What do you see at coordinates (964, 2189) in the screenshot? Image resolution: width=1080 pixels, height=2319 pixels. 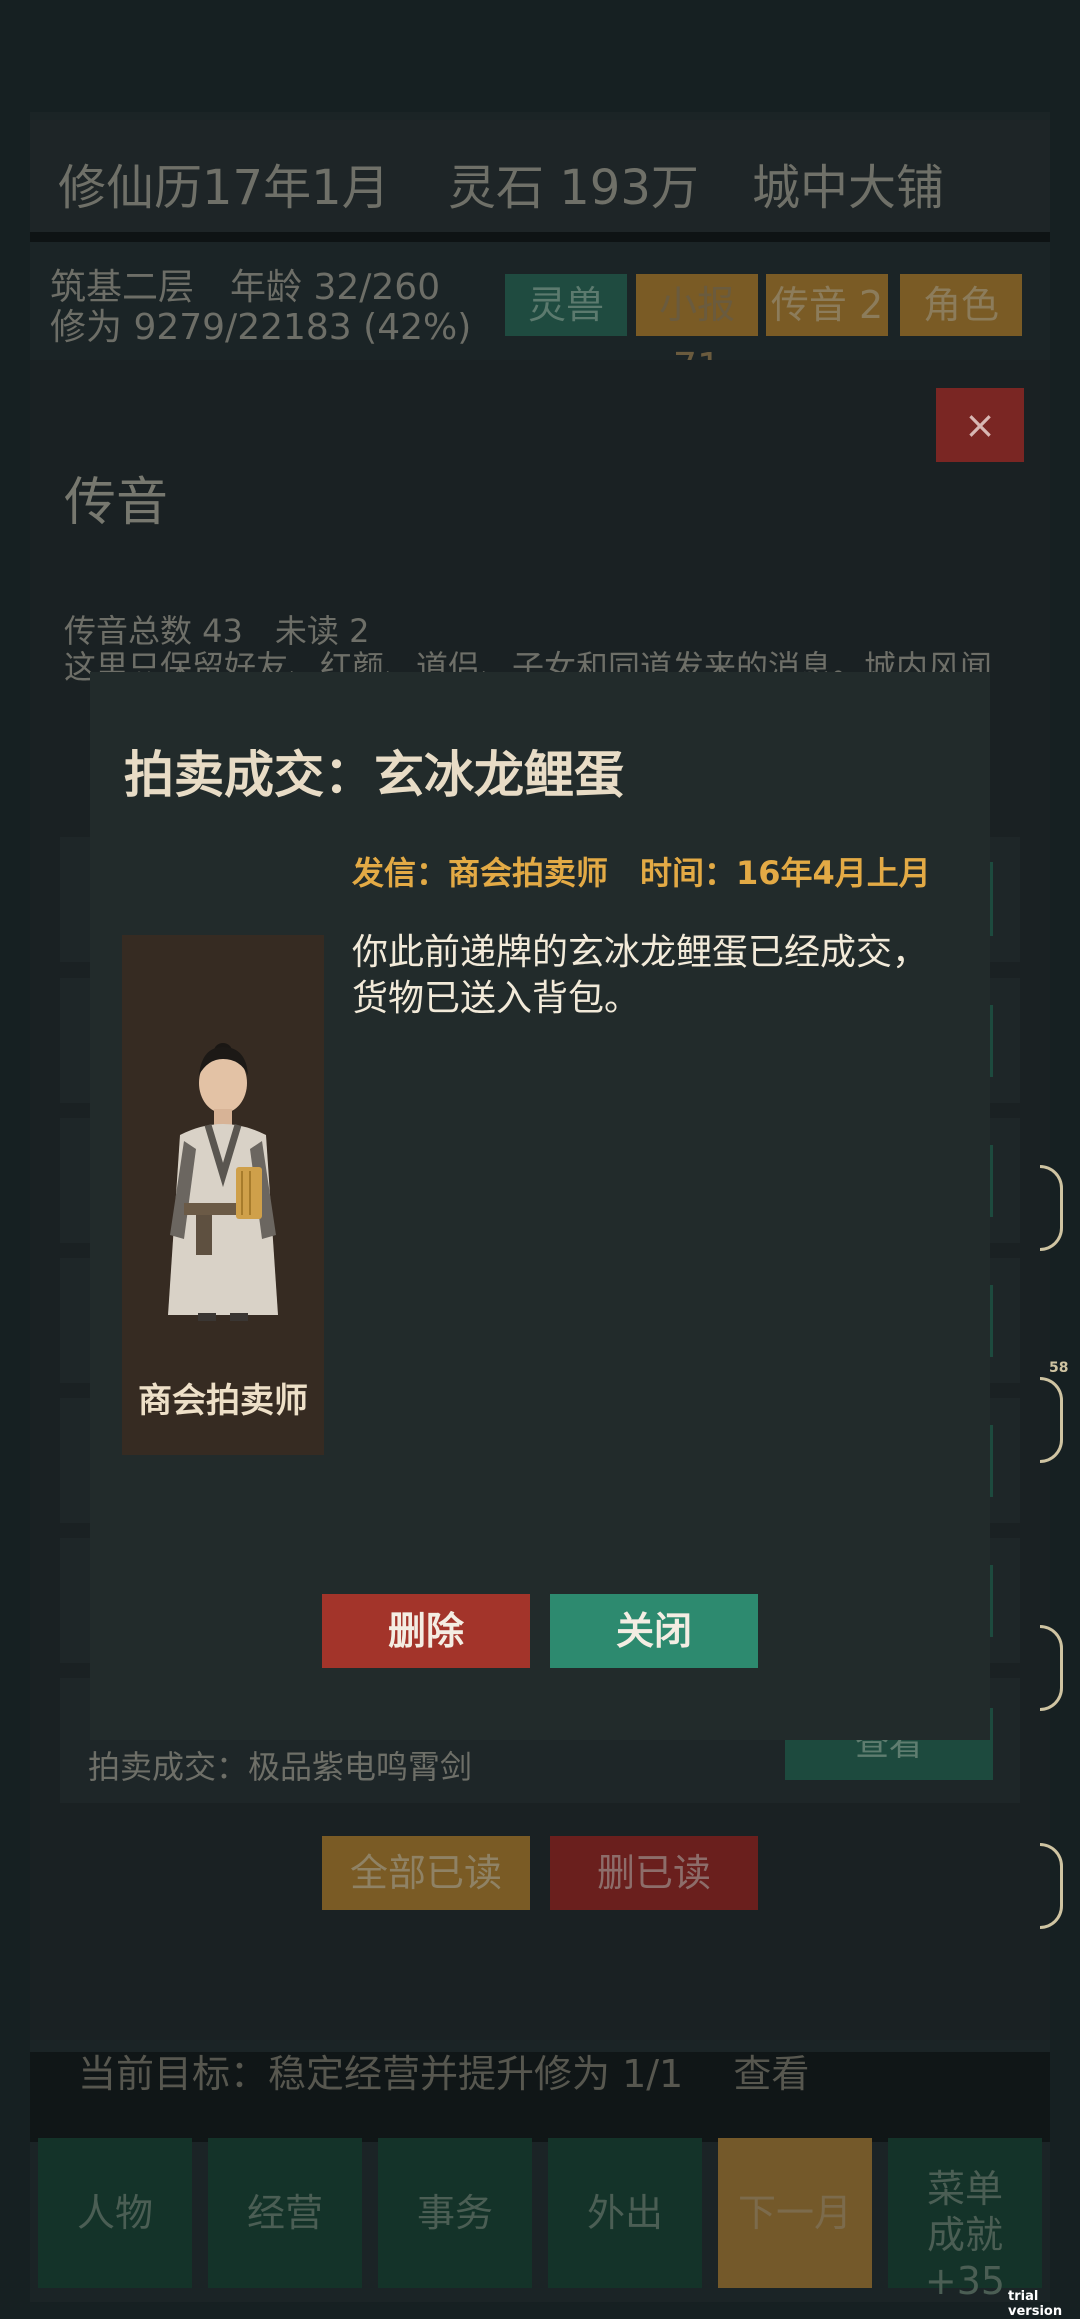 I see `menu-label: 菜单` at bounding box center [964, 2189].